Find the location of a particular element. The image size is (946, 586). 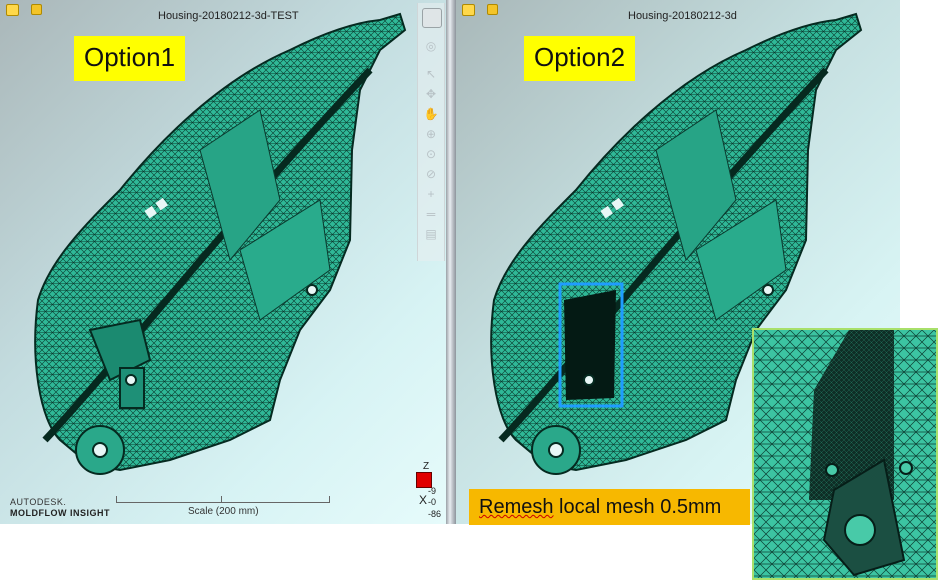

axis-x-label: X is located at coordinates (423, 500).